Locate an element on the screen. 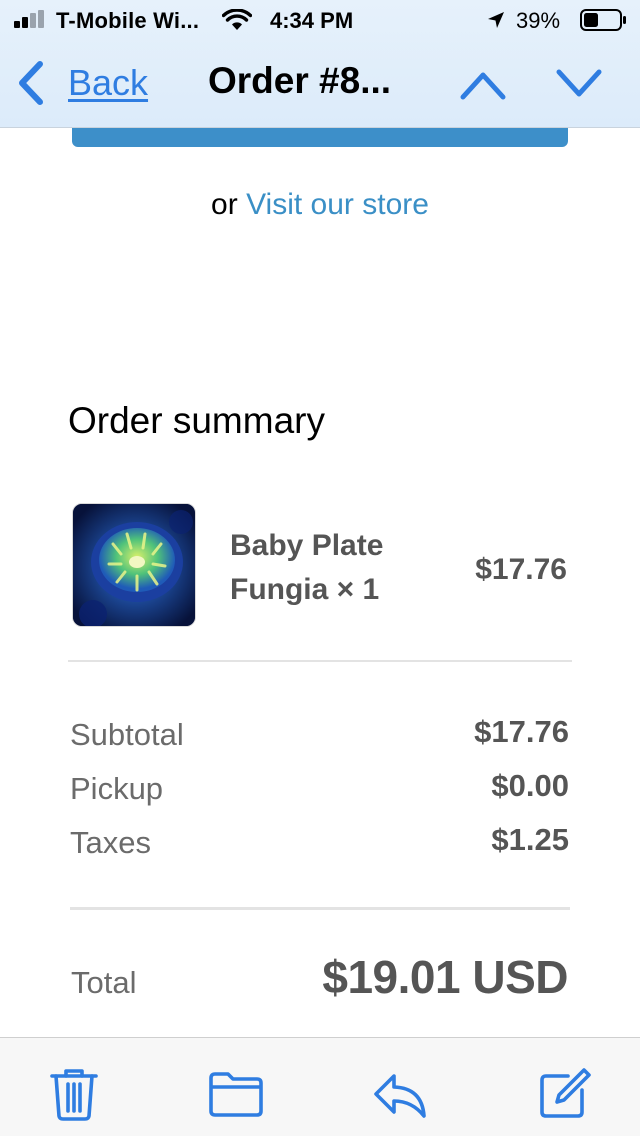 Image resolution: width=640 pixels, height=1136 pixels. pickup-label: Pickup is located at coordinates (117, 788).